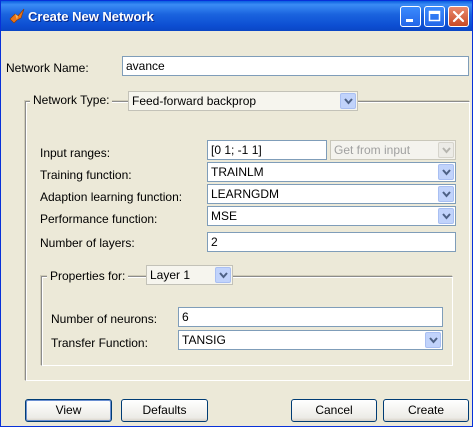 The width and height of the screenshot is (473, 427). What do you see at coordinates (237, 172) in the screenshot?
I see `training-function-value: TRAINLM` at bounding box center [237, 172].